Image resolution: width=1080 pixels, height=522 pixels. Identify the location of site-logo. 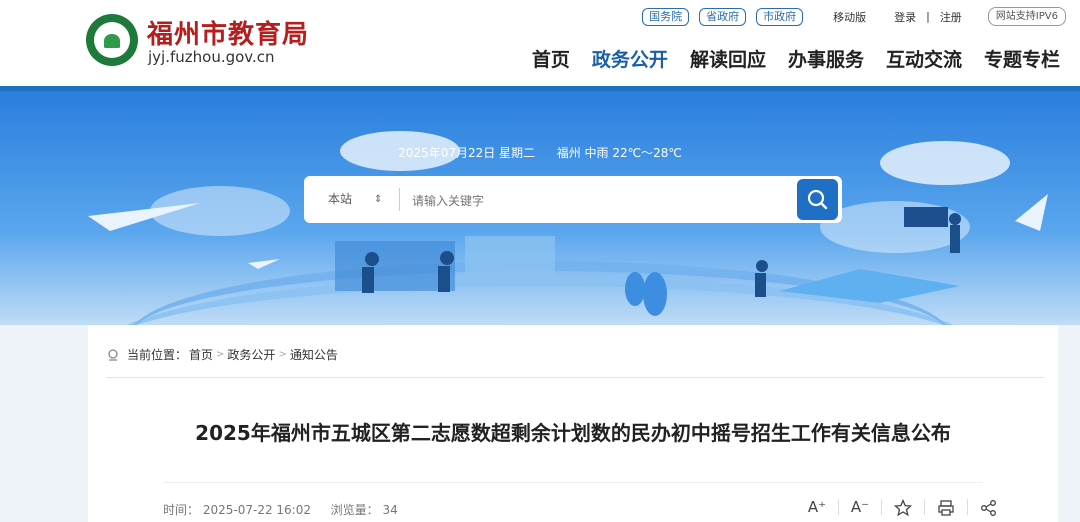
(112, 40).